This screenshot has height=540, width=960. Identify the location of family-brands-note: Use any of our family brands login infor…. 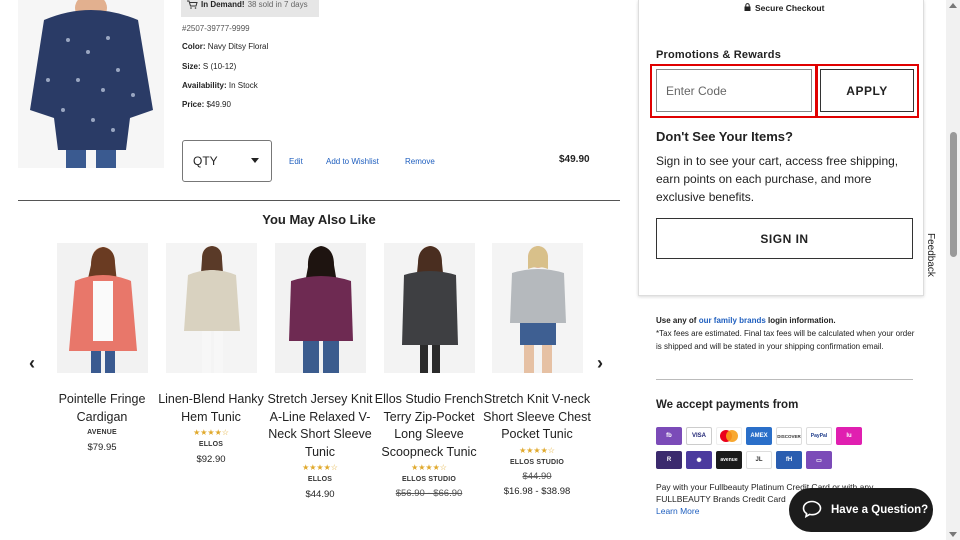
(785, 333).